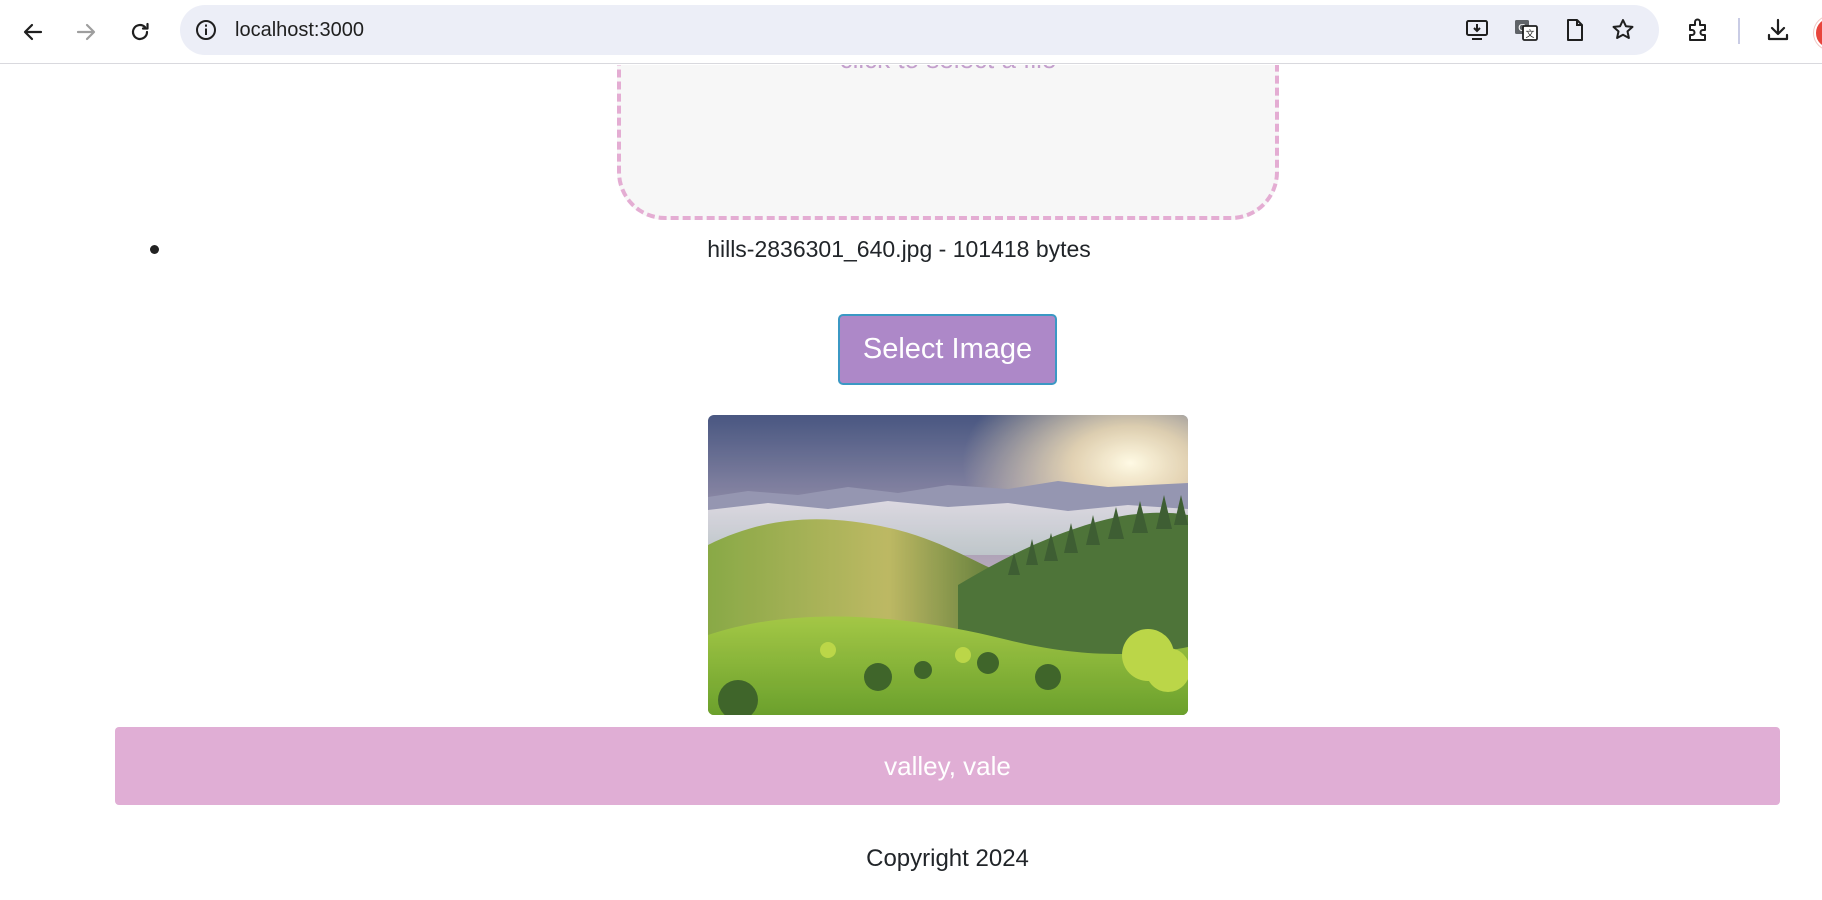  I want to click on browser-toolbar: localhost:3000 G 文, so click(911, 32).